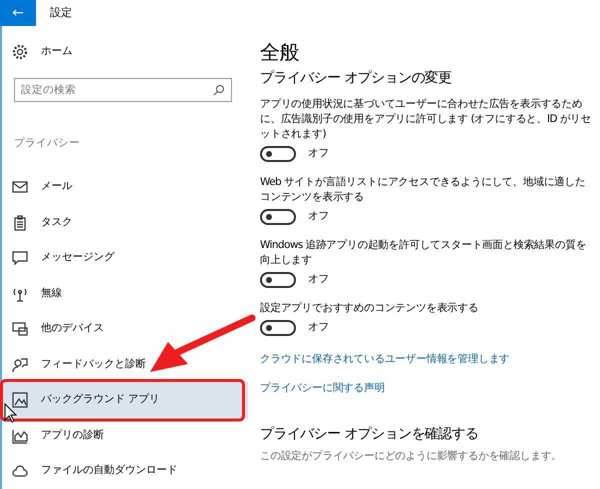 This screenshot has width=600, height=489. I want to click on sidebar-item: バックグラウンド アプリ, so click(125, 400).